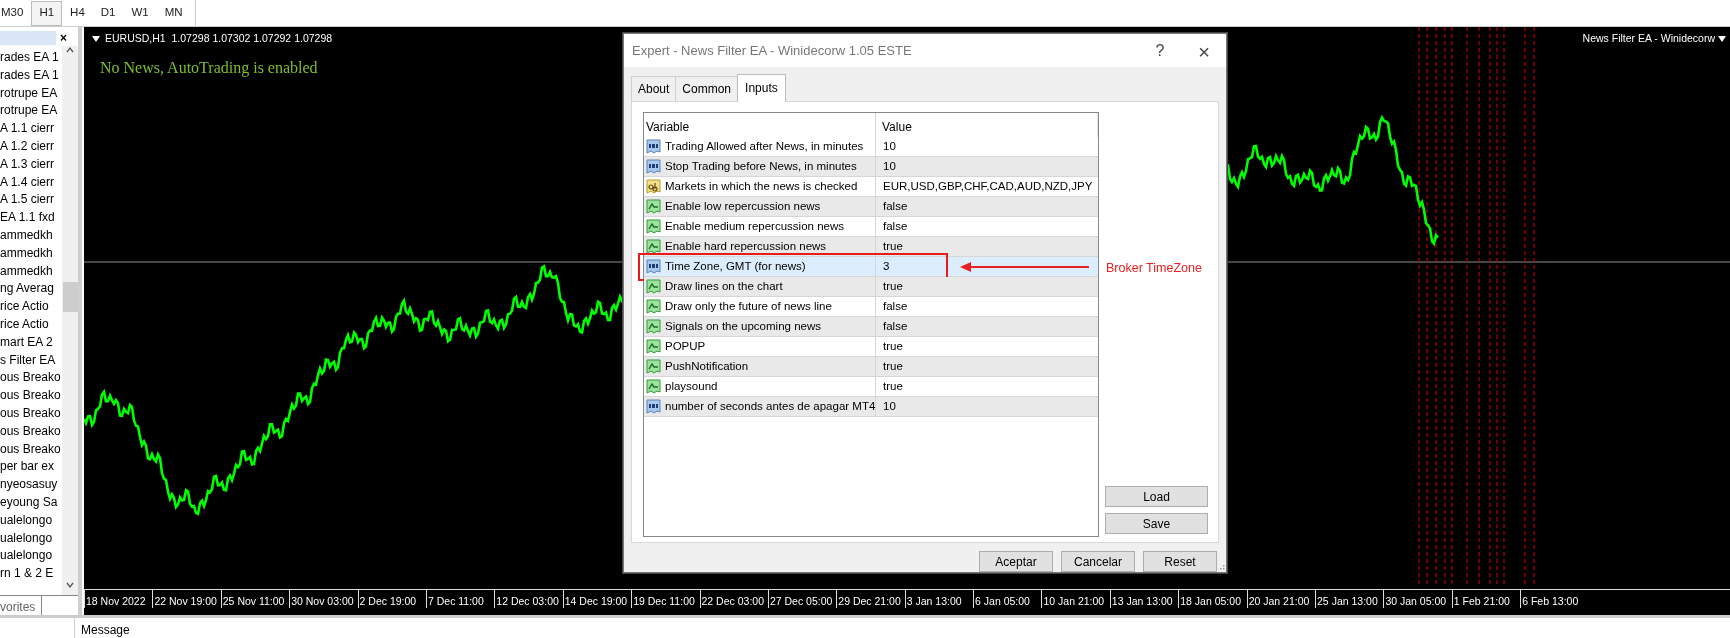 The image size is (1730, 638). What do you see at coordinates (70, 297) in the screenshot?
I see `scrollbar-thumb` at bounding box center [70, 297].